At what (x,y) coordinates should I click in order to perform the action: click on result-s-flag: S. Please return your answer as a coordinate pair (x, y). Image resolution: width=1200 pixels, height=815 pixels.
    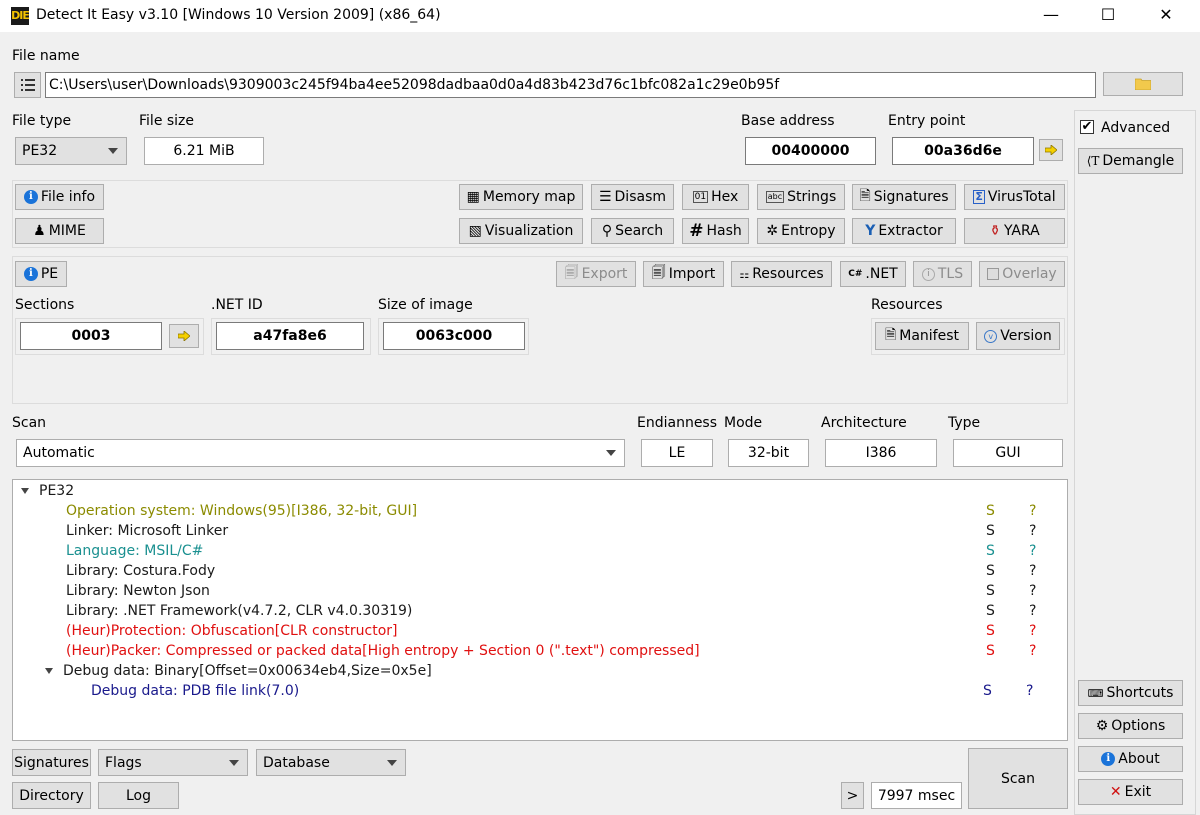
    Looking at the image, I should click on (990, 511).